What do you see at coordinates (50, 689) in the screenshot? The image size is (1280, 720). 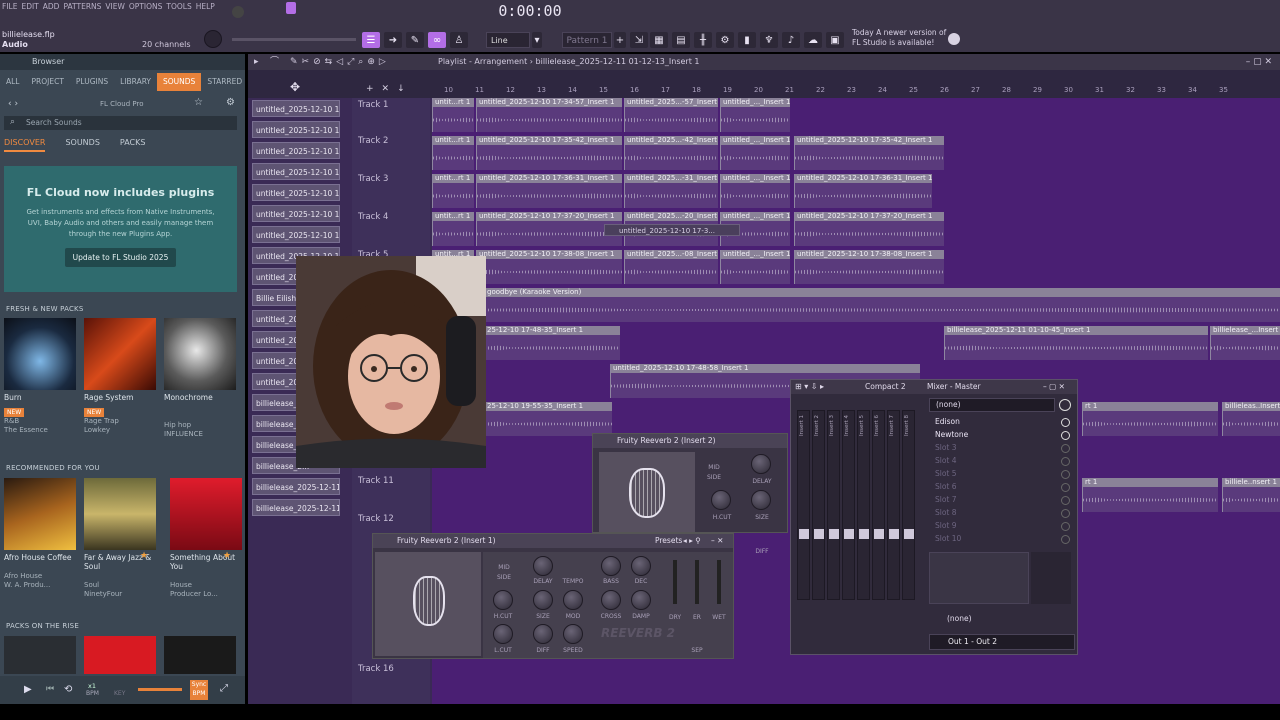 I see `skip-back-icon: ⏮` at bounding box center [50, 689].